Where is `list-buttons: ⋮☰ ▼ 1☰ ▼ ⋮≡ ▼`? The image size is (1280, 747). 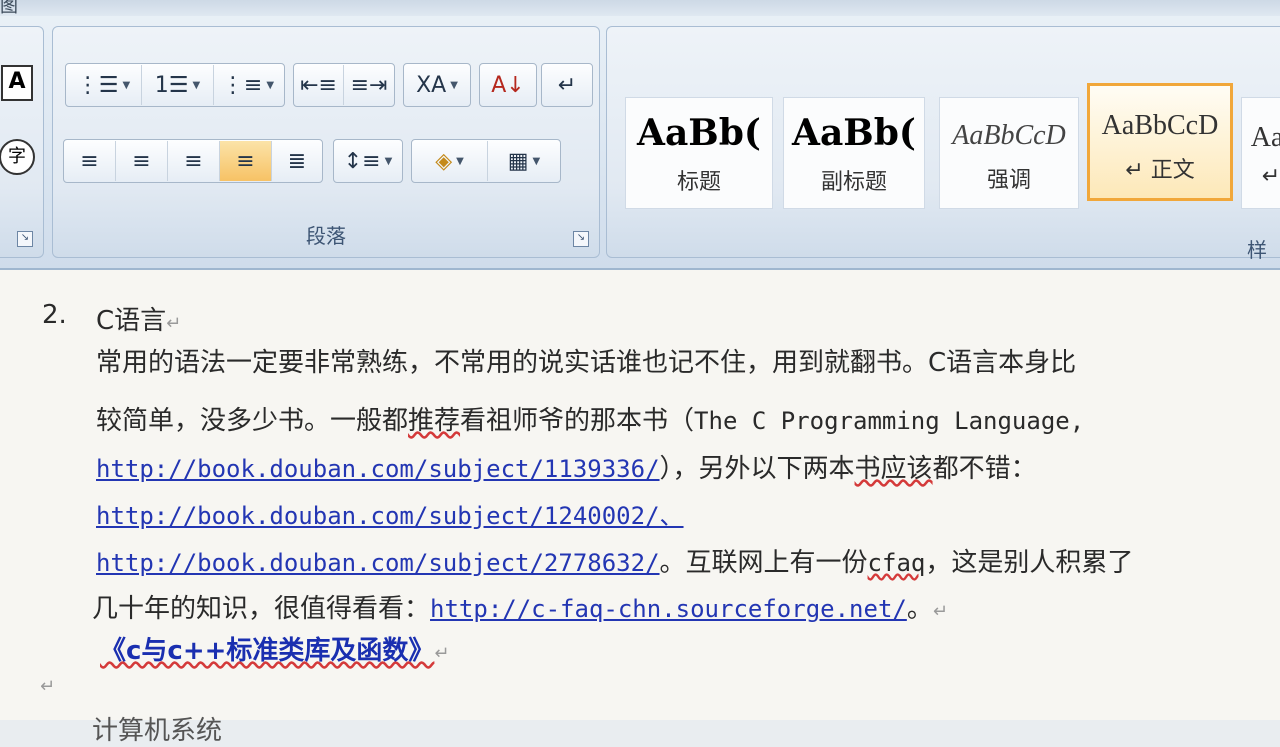
list-buttons: ⋮☰ ▼ 1☰ ▼ ⋮≡ ▼ is located at coordinates (175, 85).